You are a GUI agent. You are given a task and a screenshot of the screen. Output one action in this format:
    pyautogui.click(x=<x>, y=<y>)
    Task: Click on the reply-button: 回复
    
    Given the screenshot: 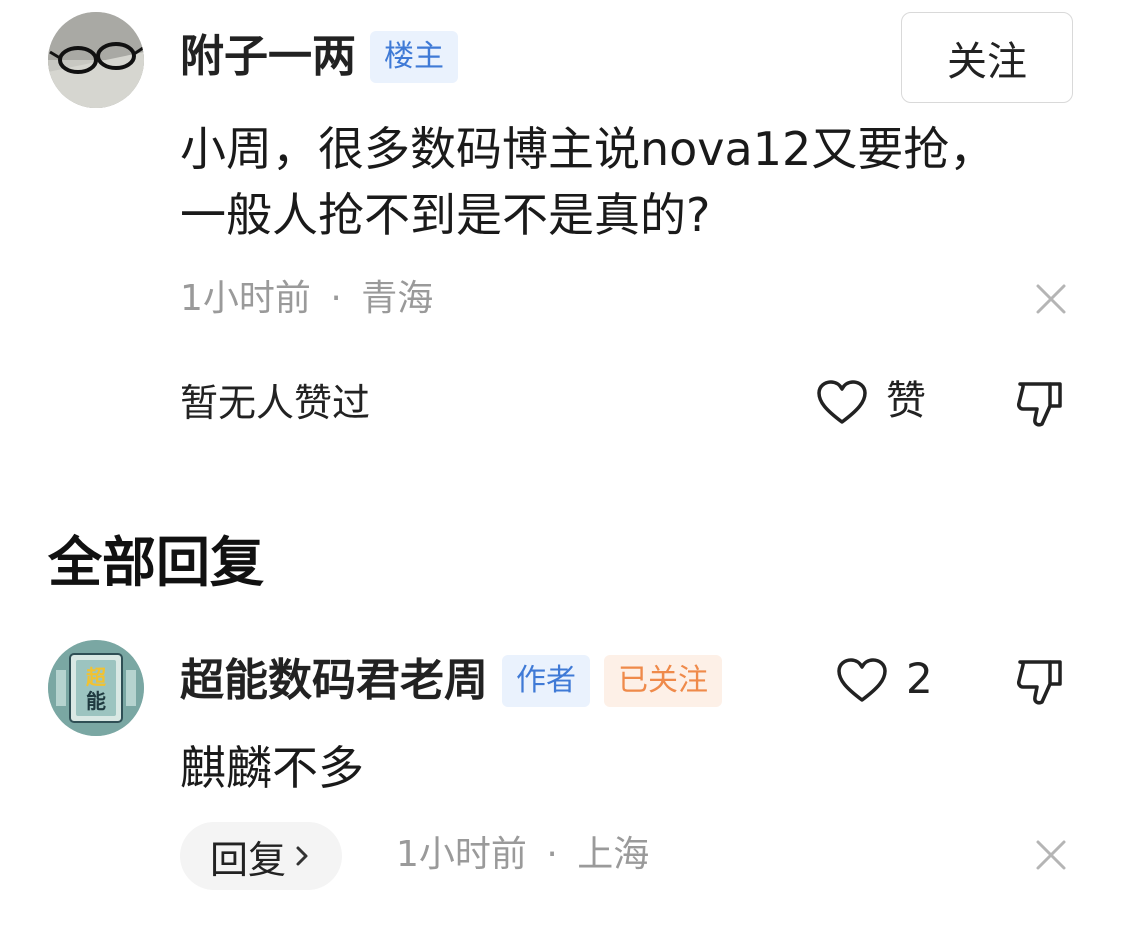 What is the action you would take?
    pyautogui.click(x=261, y=856)
    